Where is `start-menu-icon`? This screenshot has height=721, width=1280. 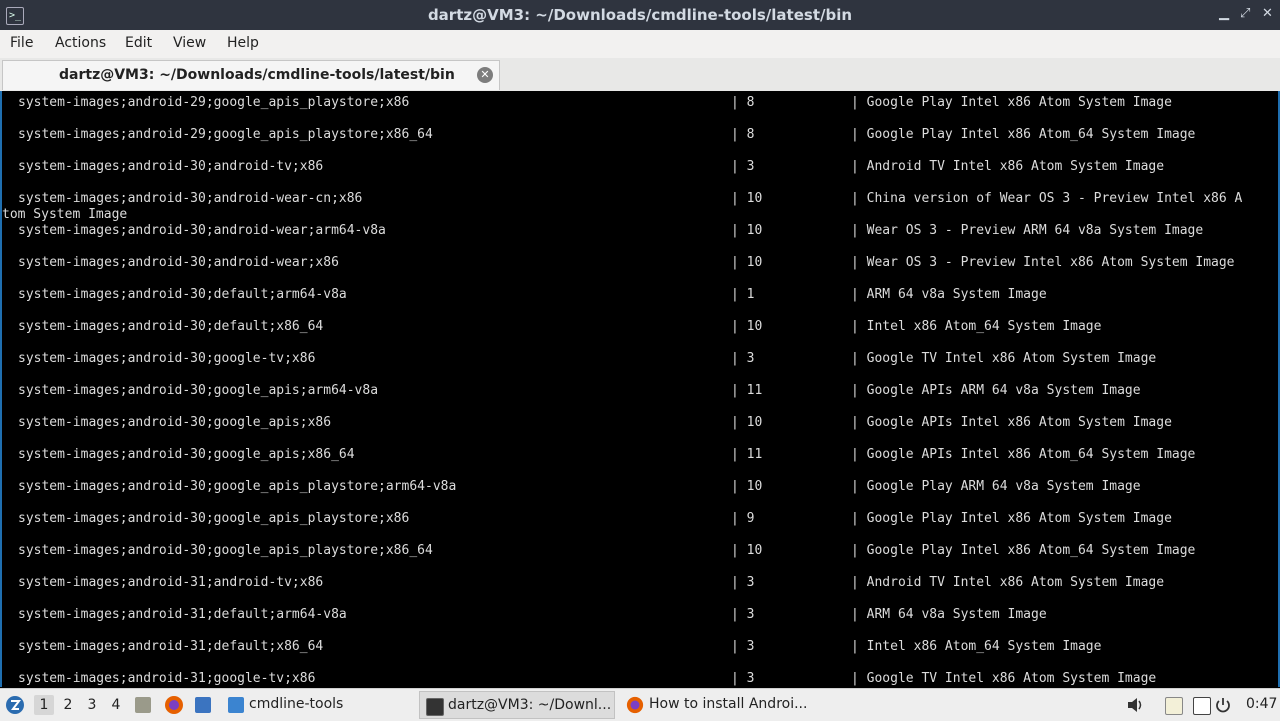 start-menu-icon is located at coordinates (15, 705).